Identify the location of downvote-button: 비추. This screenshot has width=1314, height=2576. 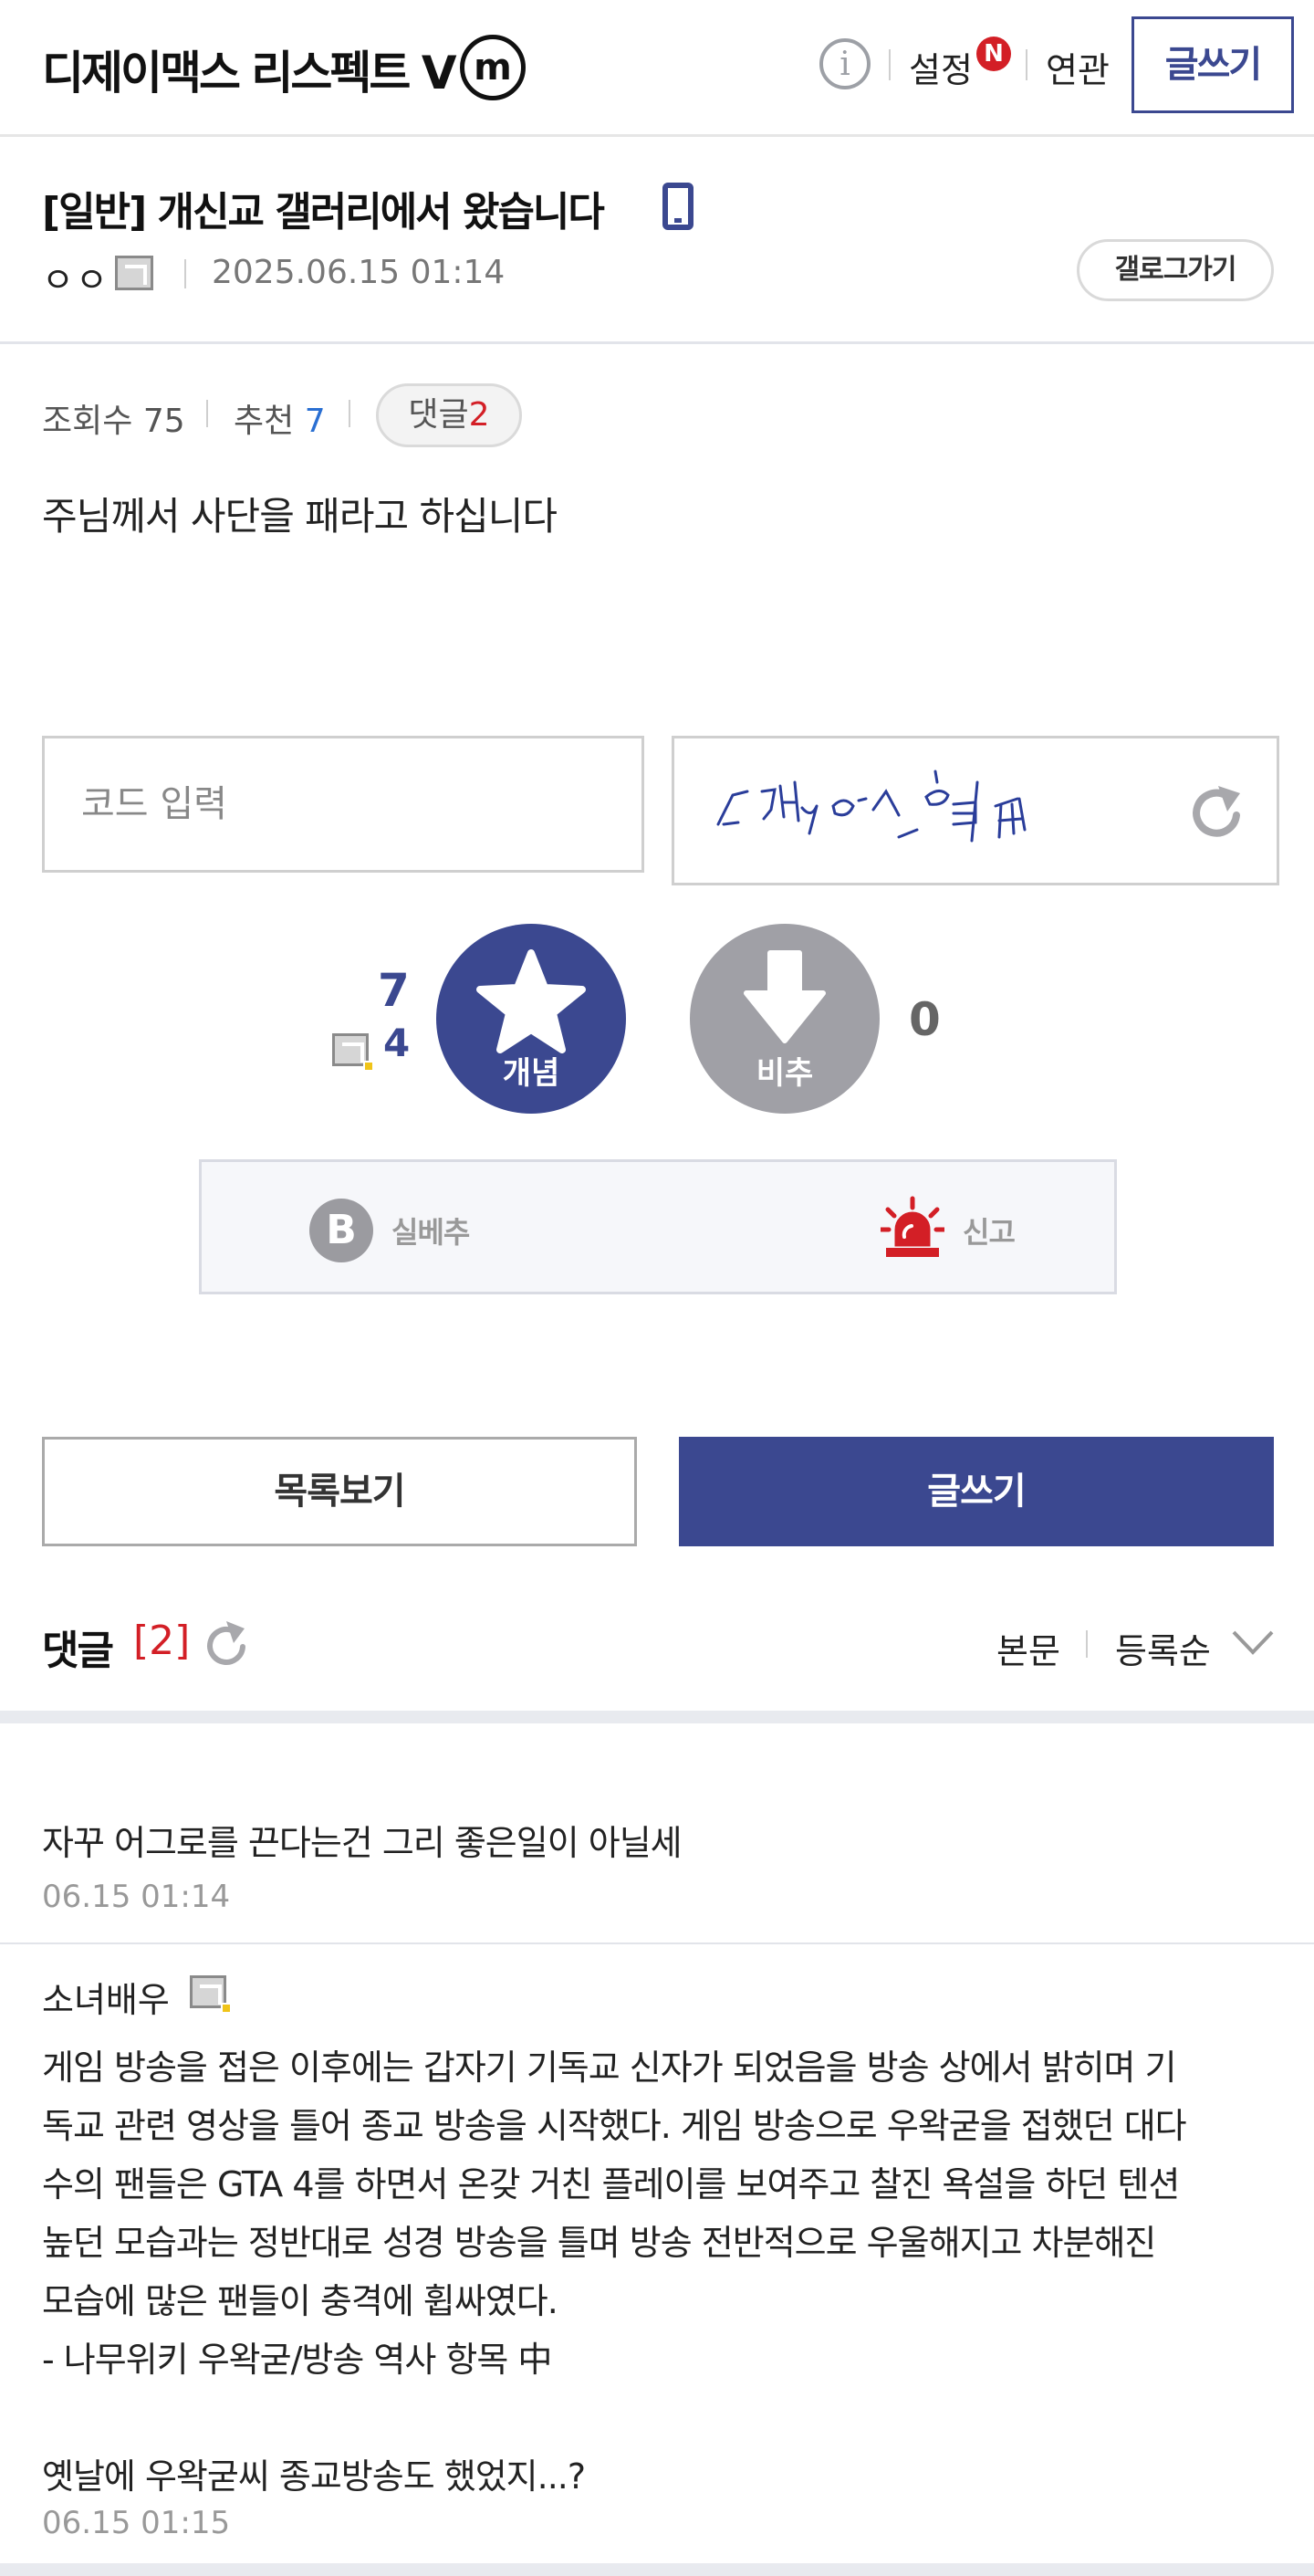
(785, 1019).